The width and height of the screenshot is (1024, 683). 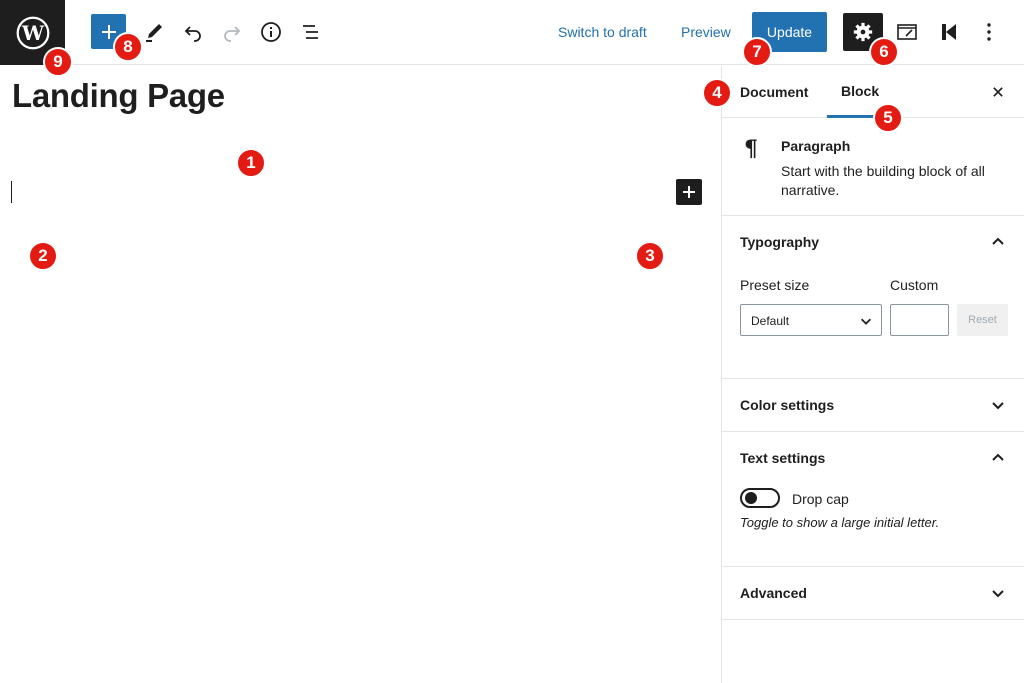 What do you see at coordinates (251, 163) in the screenshot?
I see `annotation-badge-1: 1` at bounding box center [251, 163].